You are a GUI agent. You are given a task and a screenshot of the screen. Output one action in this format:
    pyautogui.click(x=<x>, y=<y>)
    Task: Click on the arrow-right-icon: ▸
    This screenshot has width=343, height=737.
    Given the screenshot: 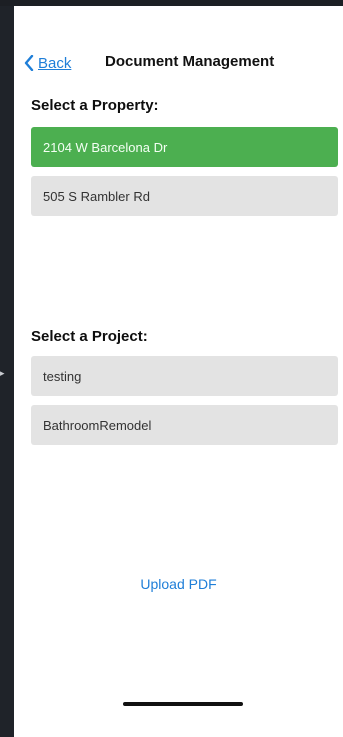 What is the action you would take?
    pyautogui.click(x=2, y=373)
    